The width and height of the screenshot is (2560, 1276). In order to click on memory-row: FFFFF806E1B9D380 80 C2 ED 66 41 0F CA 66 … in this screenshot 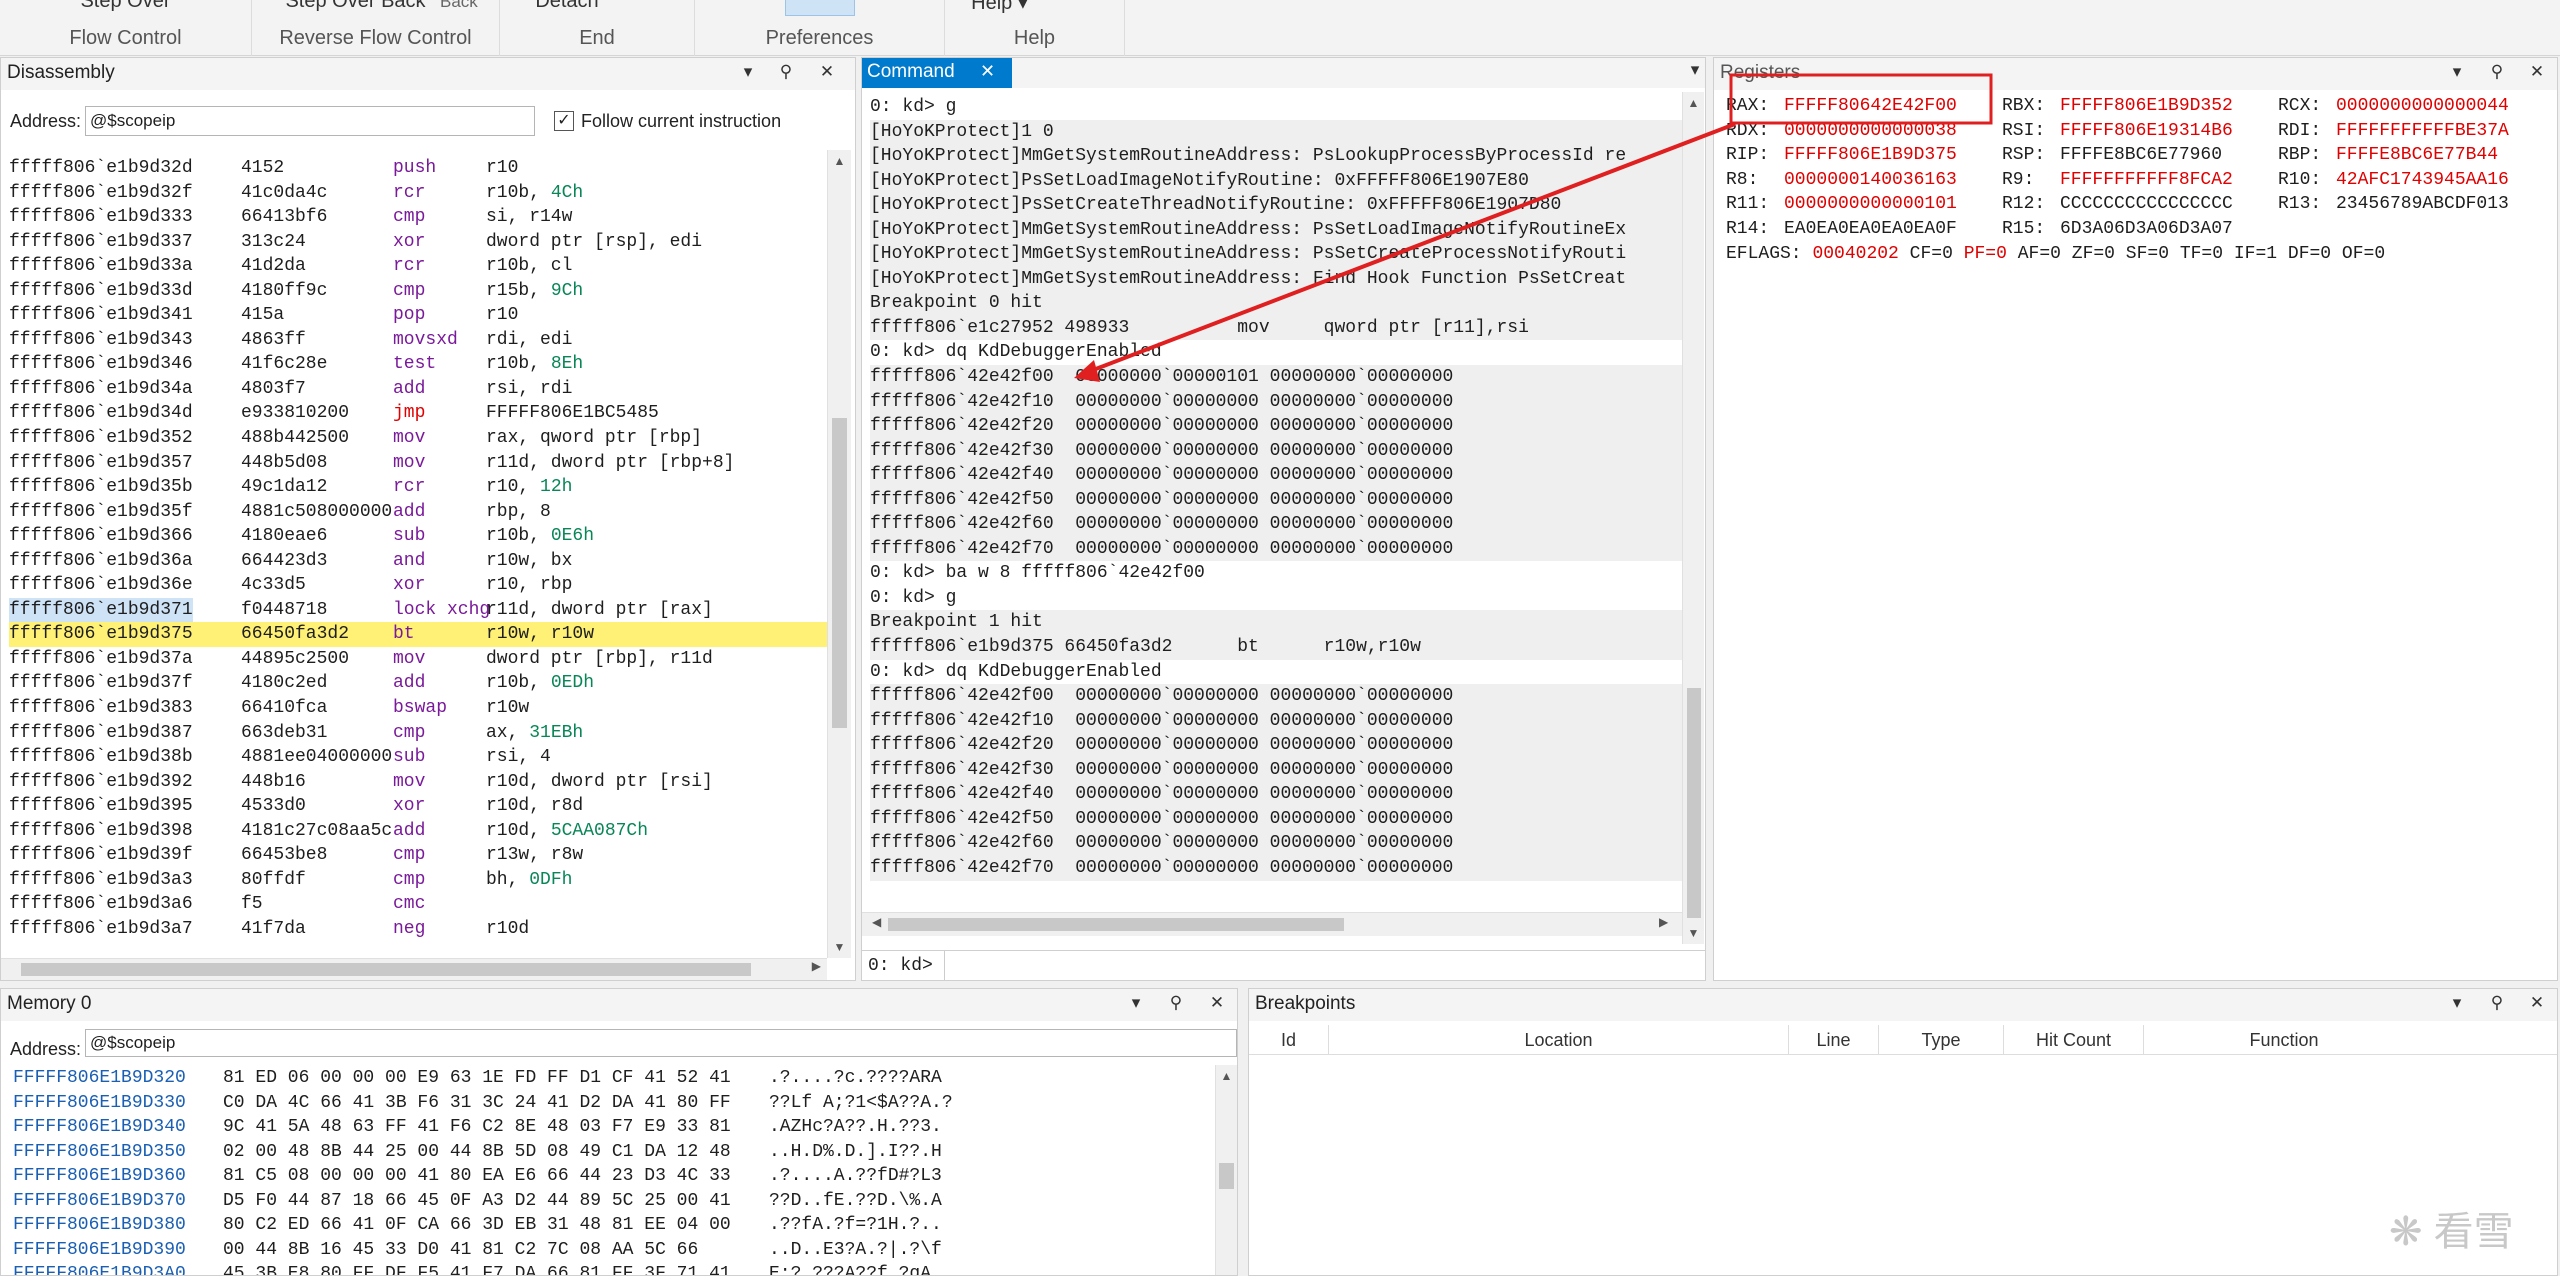, I will do `click(613, 1225)`.